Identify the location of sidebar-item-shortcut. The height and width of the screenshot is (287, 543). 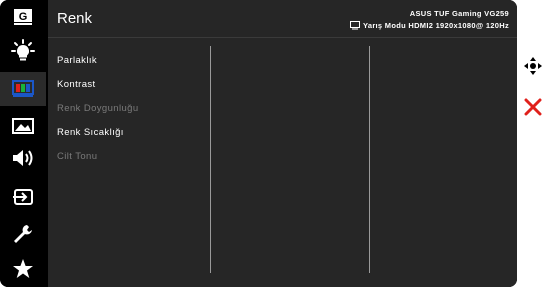
(23, 269).